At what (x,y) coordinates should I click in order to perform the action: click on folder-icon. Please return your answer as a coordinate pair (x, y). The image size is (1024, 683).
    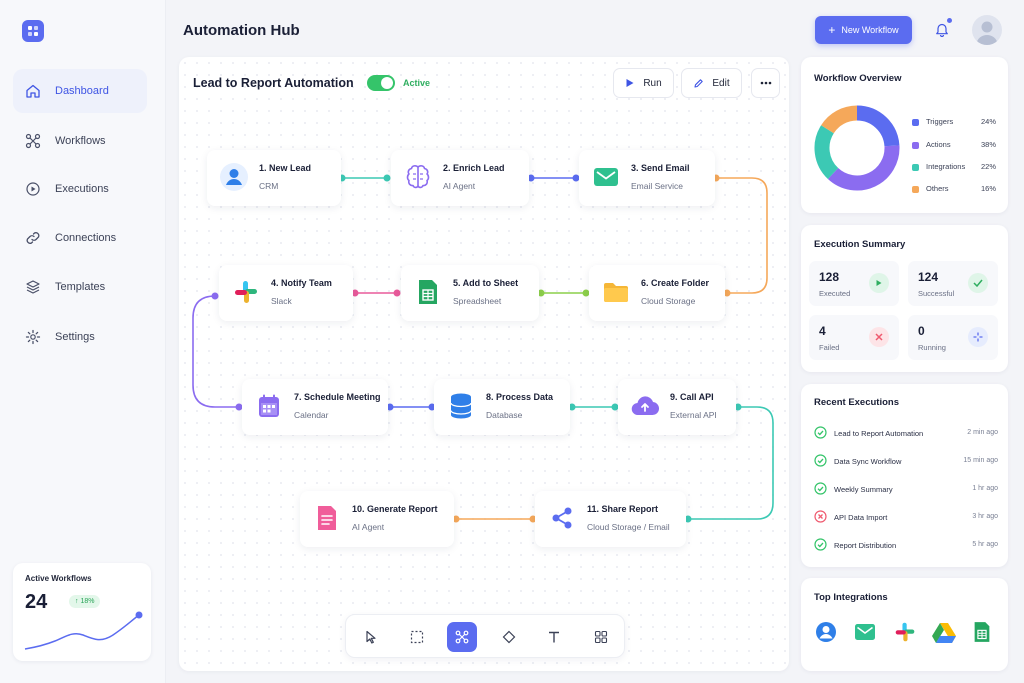
    Looking at the image, I should click on (616, 292).